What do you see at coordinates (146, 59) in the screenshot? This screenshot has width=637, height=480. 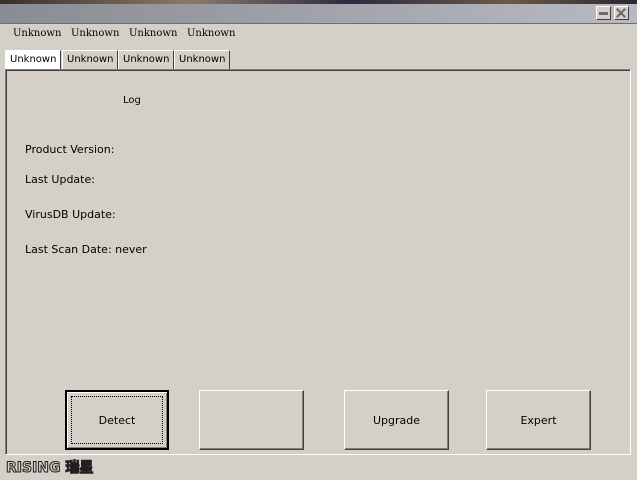 I see `tab-3: Unknown` at bounding box center [146, 59].